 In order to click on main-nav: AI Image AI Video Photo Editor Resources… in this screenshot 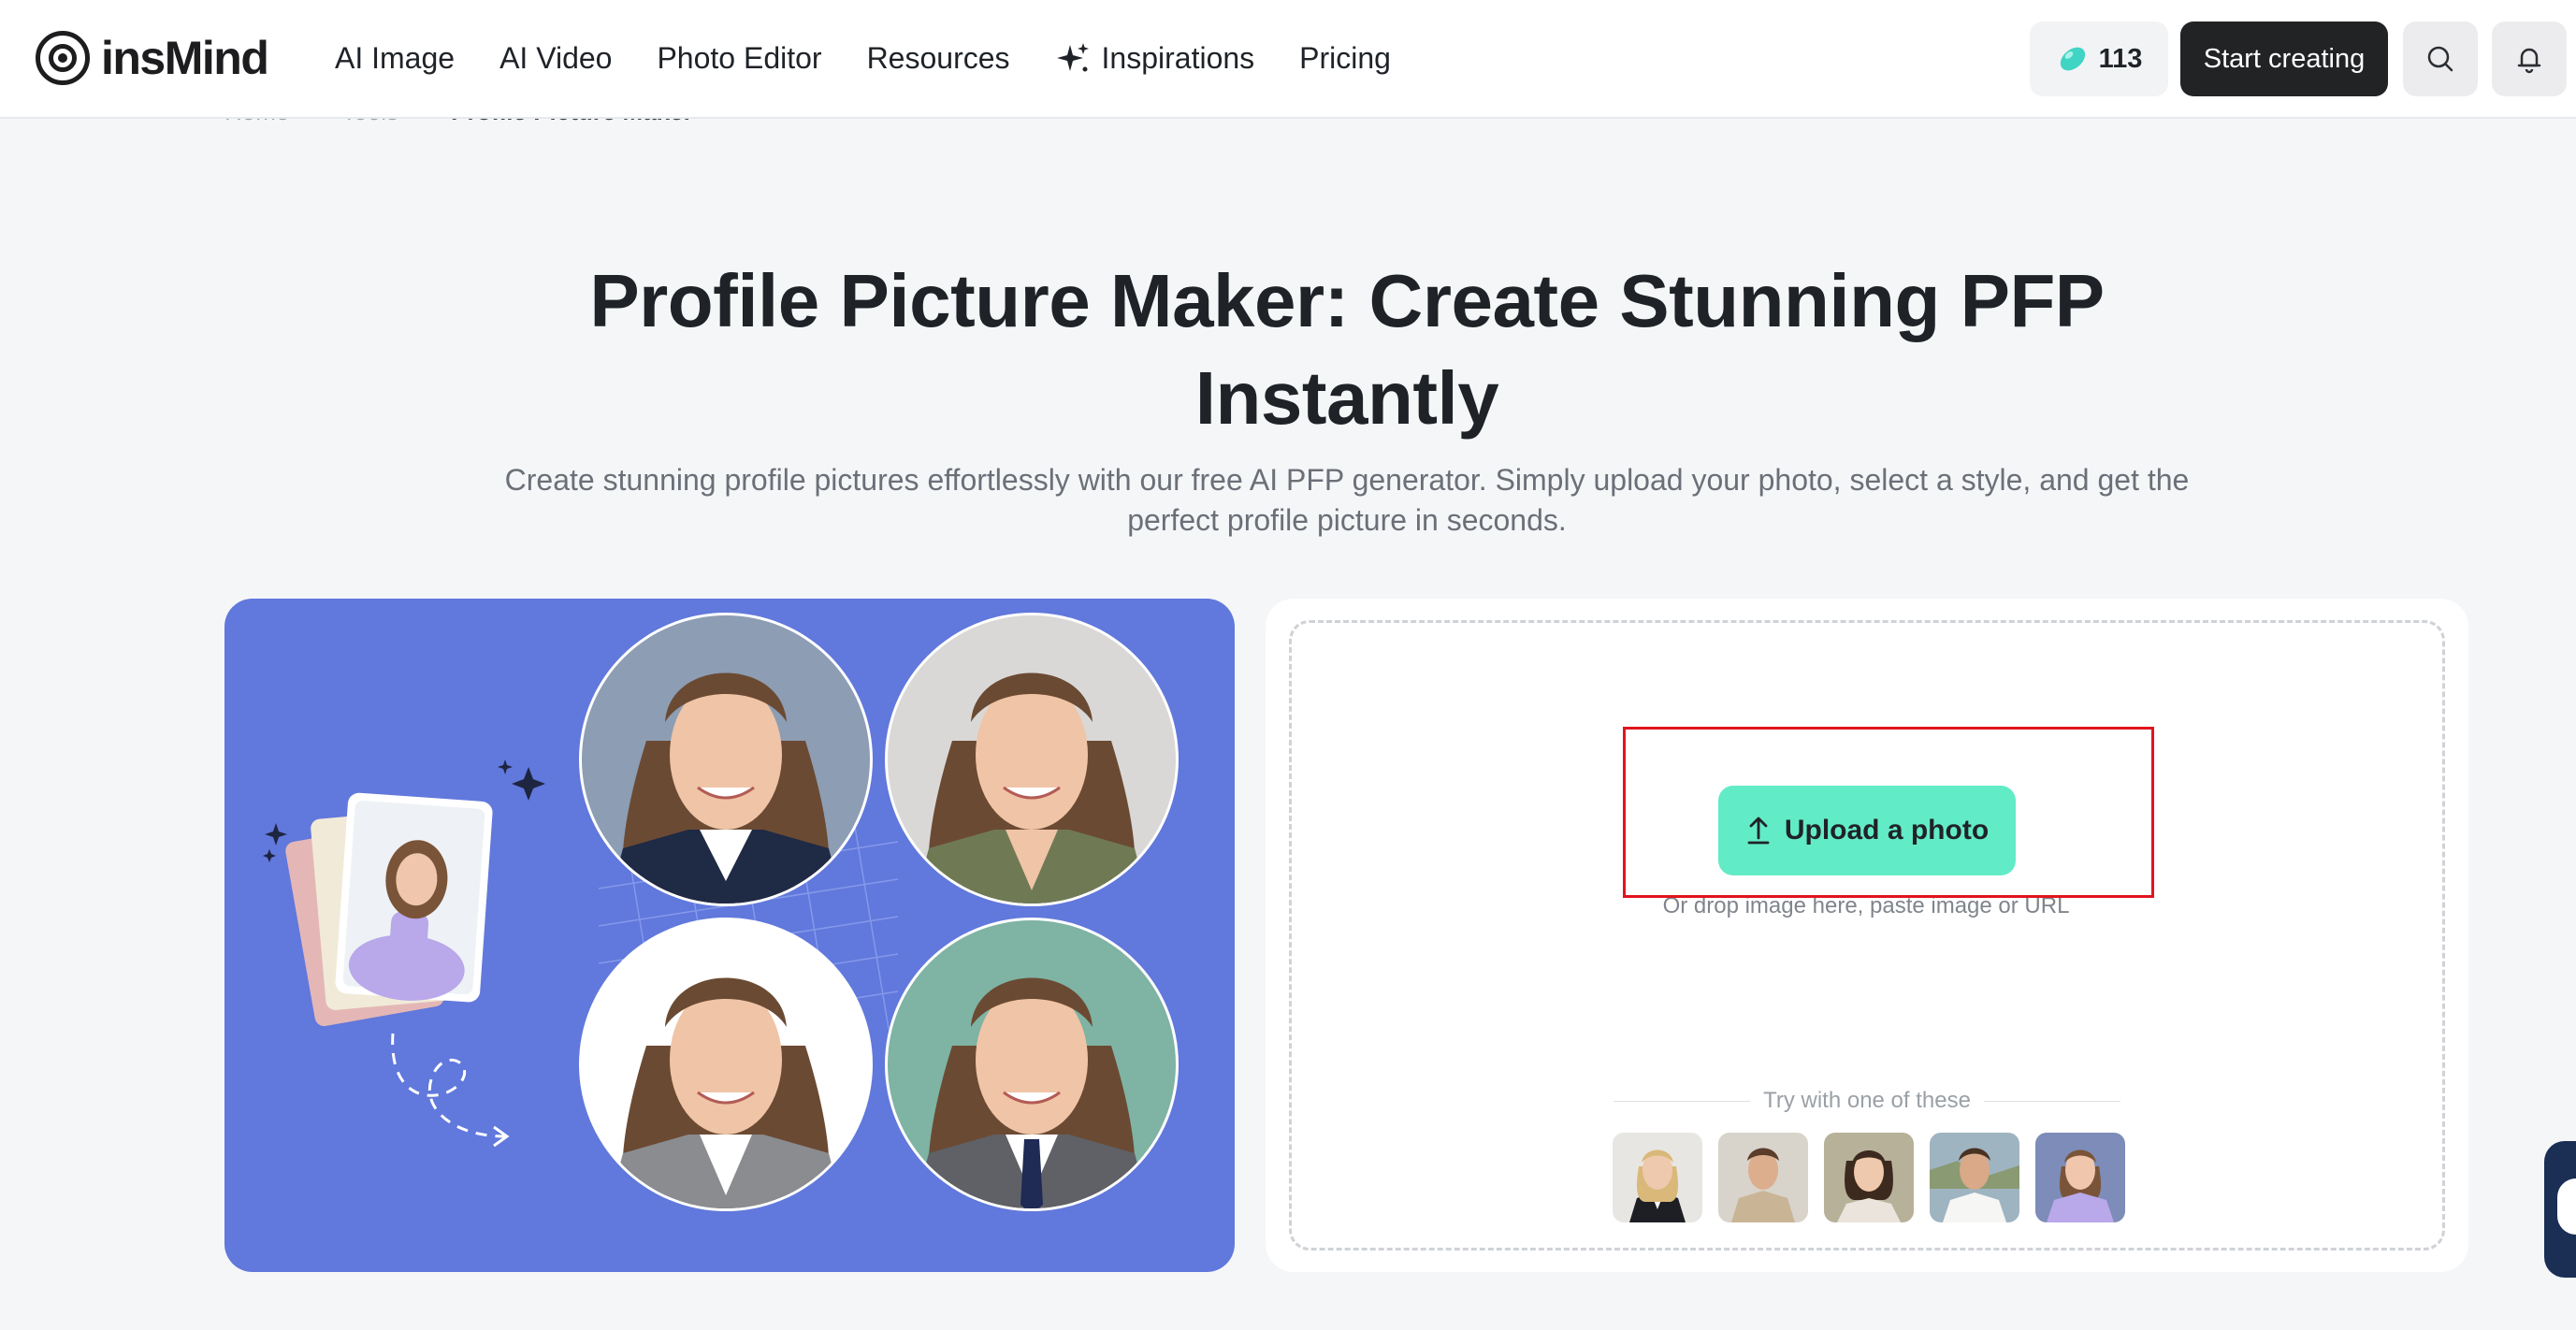, I will do `click(885, 58)`.